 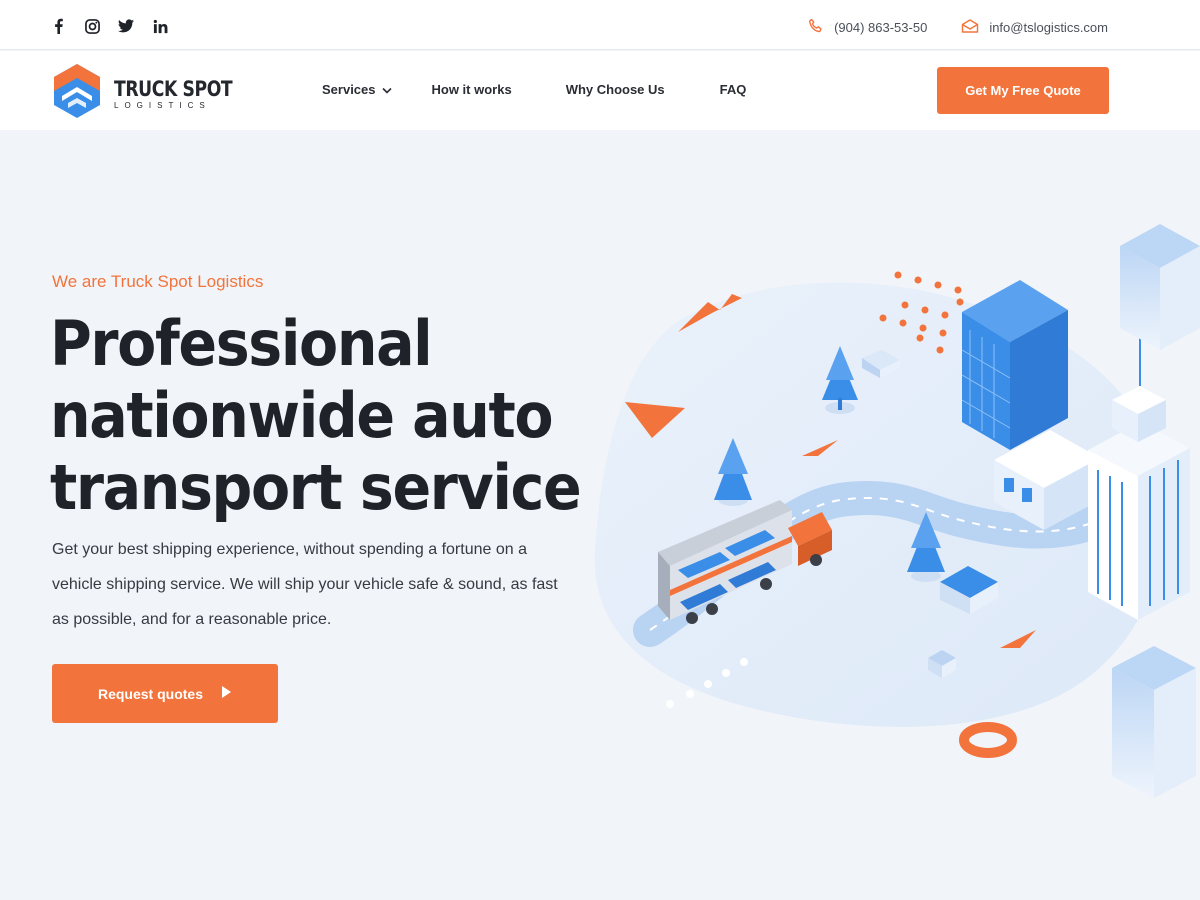 What do you see at coordinates (1048, 27) in the screenshot?
I see `email-address: info@tslogistics.com` at bounding box center [1048, 27].